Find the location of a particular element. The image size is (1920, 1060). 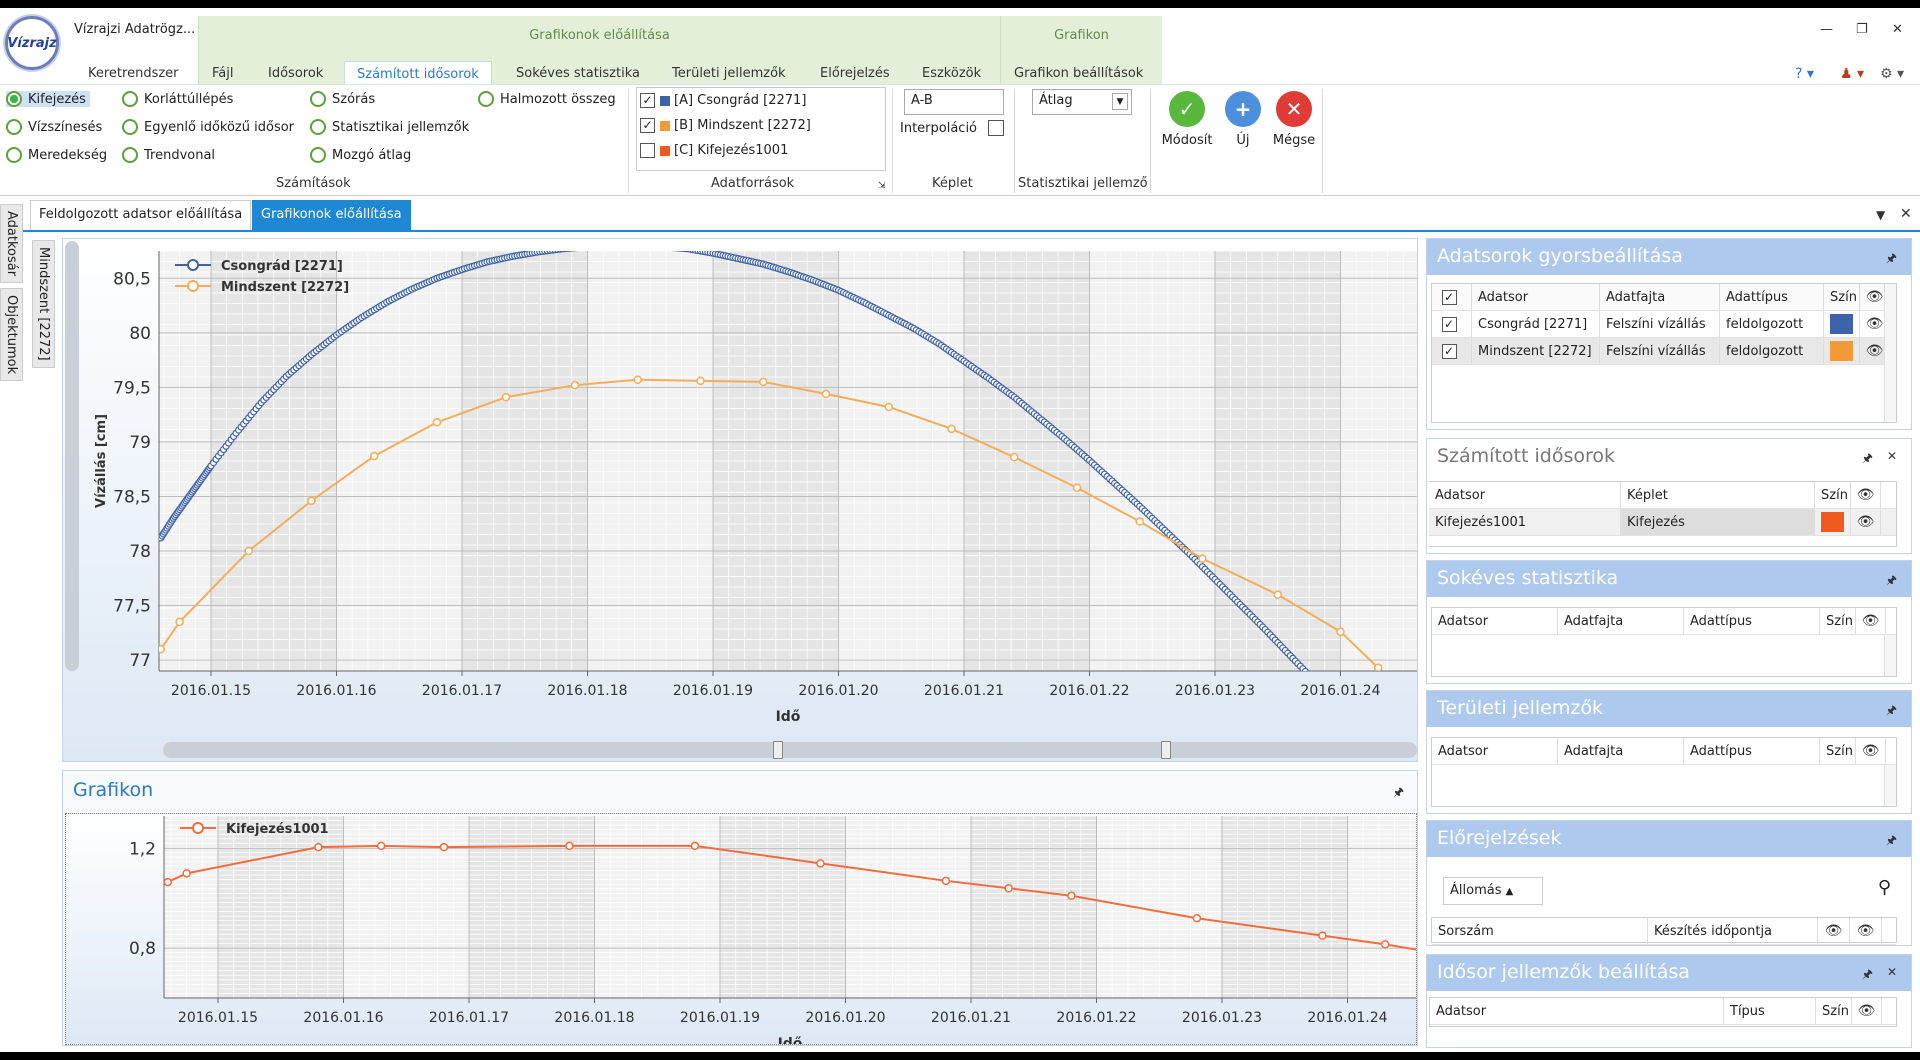

radio-egyenlo-idokozu: Egyenlő időközű idősor is located at coordinates (208, 127).